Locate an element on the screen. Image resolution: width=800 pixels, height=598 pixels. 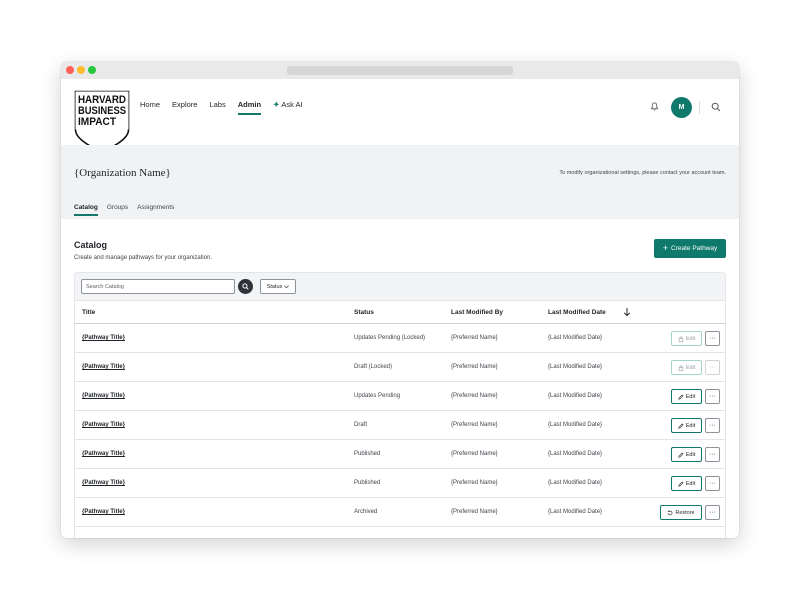
column-status: Status is located at coordinates (364, 312).